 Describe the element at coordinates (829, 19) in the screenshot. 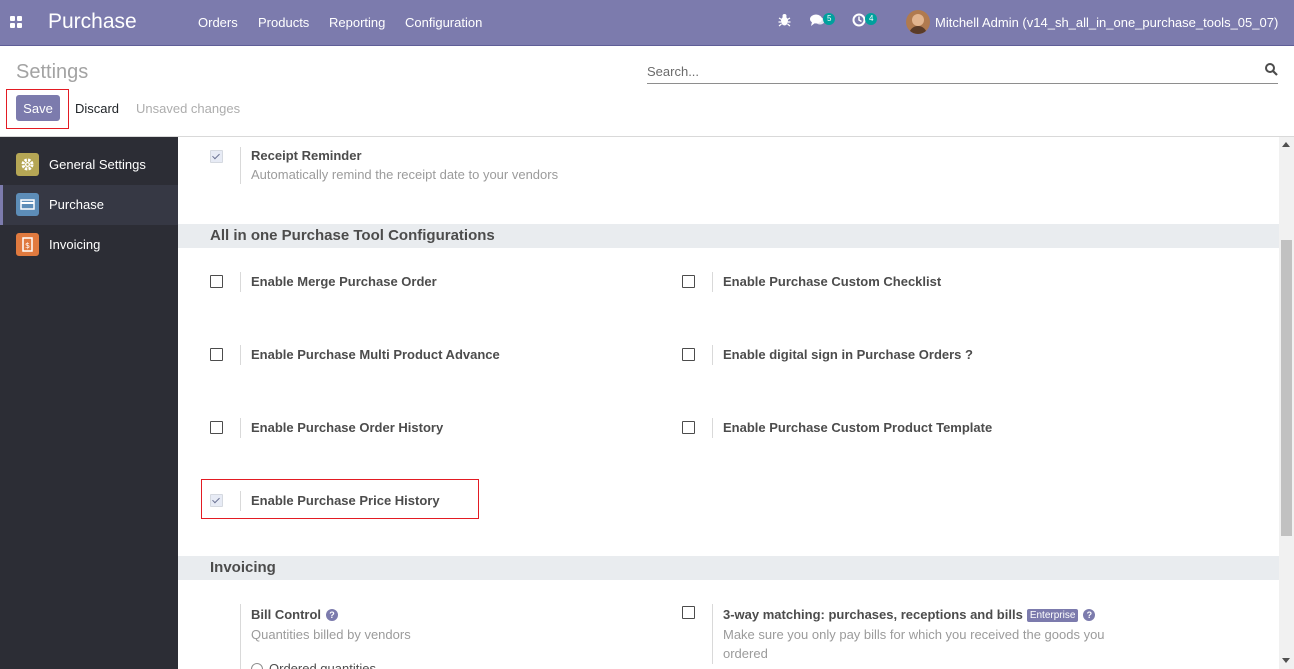

I see `messages-count-badge: 5` at that location.